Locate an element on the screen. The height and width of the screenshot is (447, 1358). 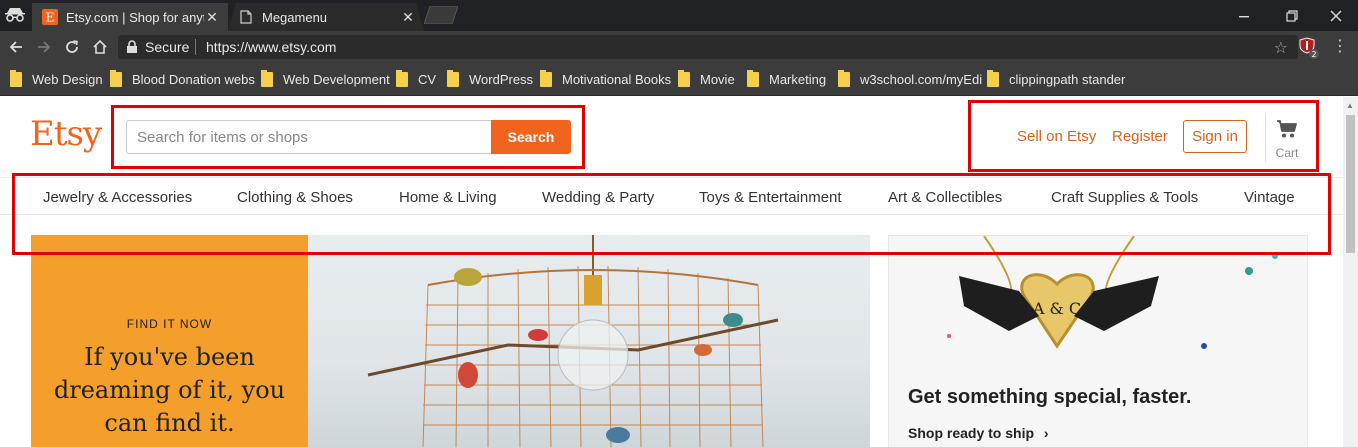
bookmark-item: Web Development is located at coordinates (325, 78).